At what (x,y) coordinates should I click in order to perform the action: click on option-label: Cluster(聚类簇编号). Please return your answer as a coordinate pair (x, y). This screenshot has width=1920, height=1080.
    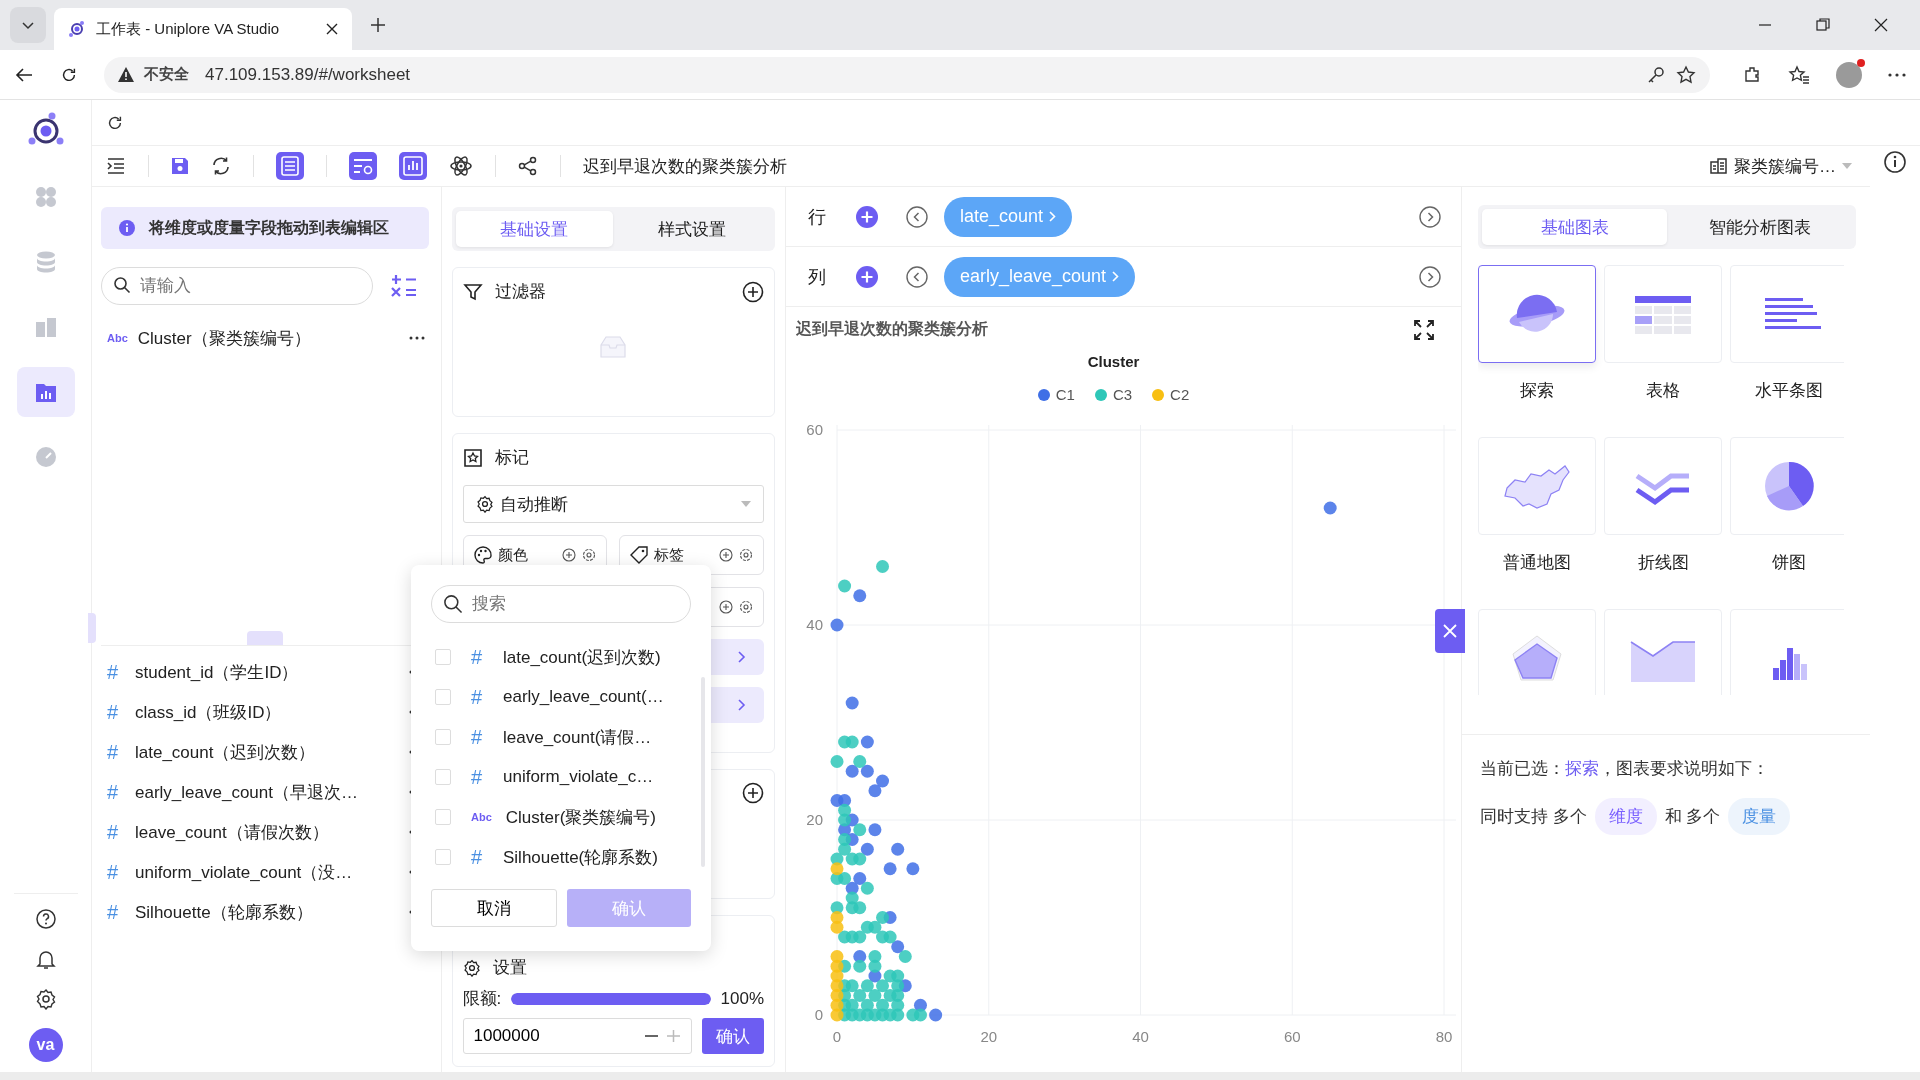
    Looking at the image, I should click on (580, 817).